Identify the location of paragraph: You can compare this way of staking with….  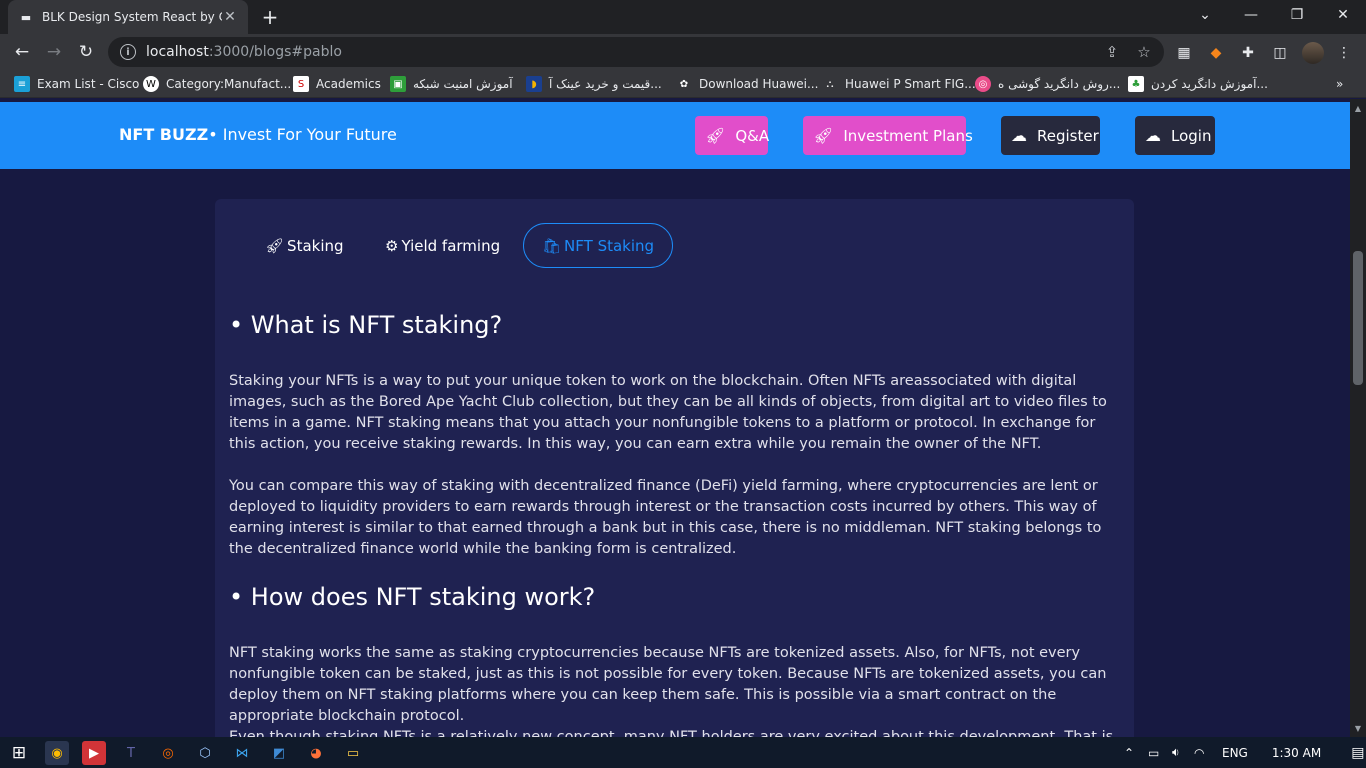
(665, 517).